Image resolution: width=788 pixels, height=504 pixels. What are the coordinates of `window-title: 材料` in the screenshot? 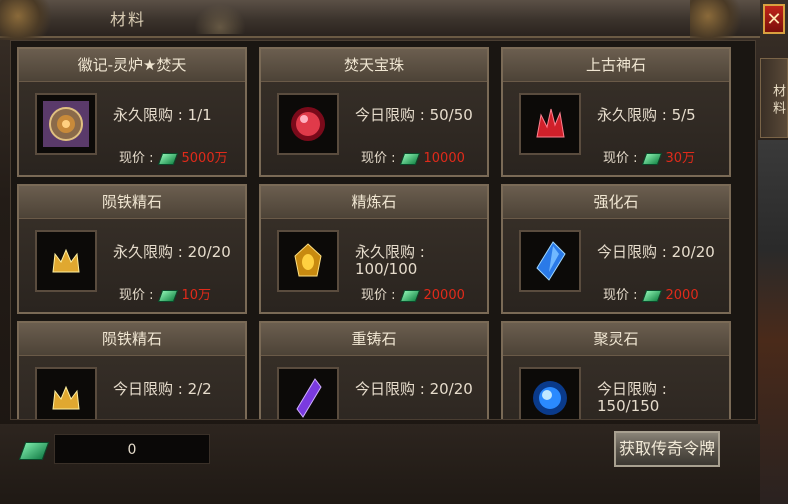 It's located at (128, 19).